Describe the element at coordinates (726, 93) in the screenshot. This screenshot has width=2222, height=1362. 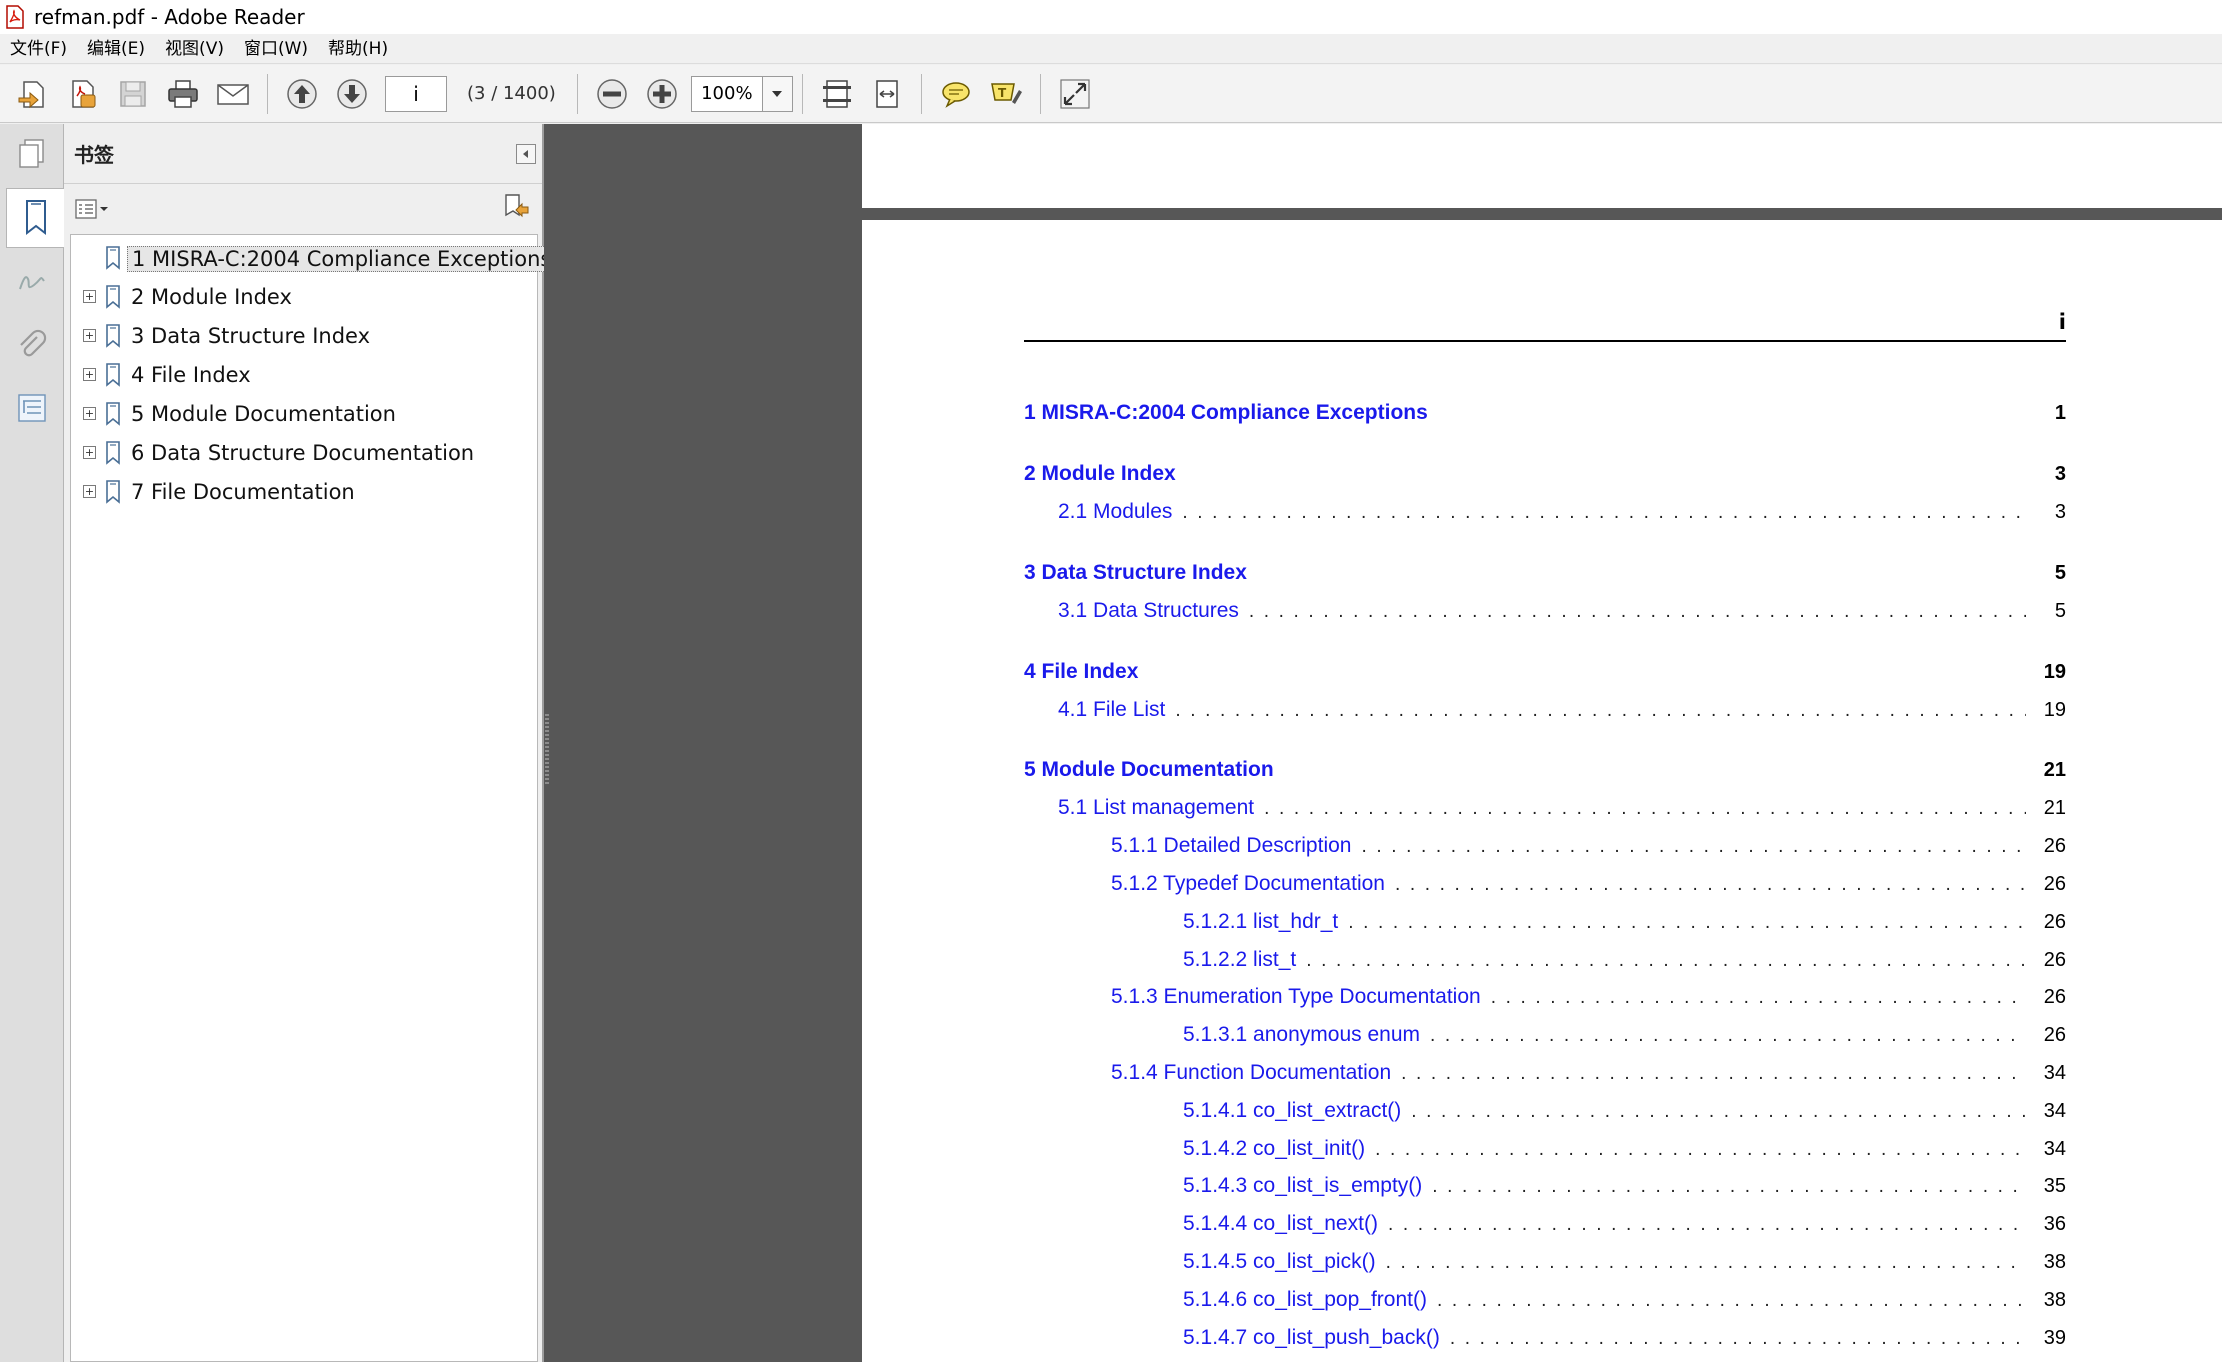
I see `zoom-input` at that location.